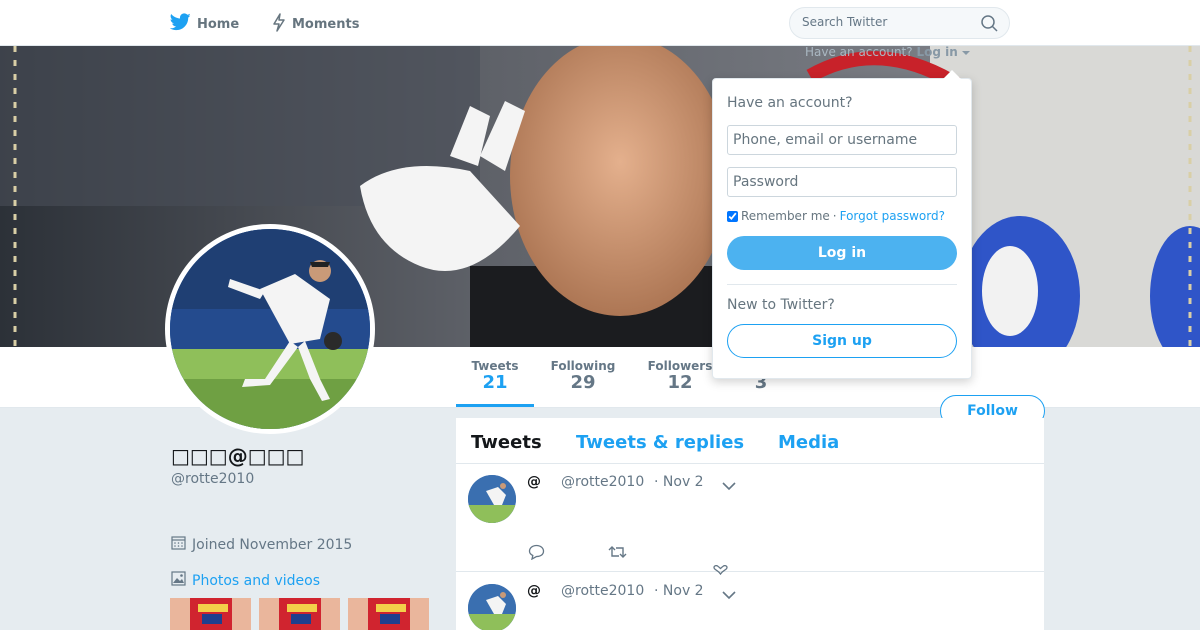 This screenshot has height=630, width=1200. Describe the element at coordinates (790, 103) in the screenshot. I see `login-dropdown-heading: Have an account?` at that location.